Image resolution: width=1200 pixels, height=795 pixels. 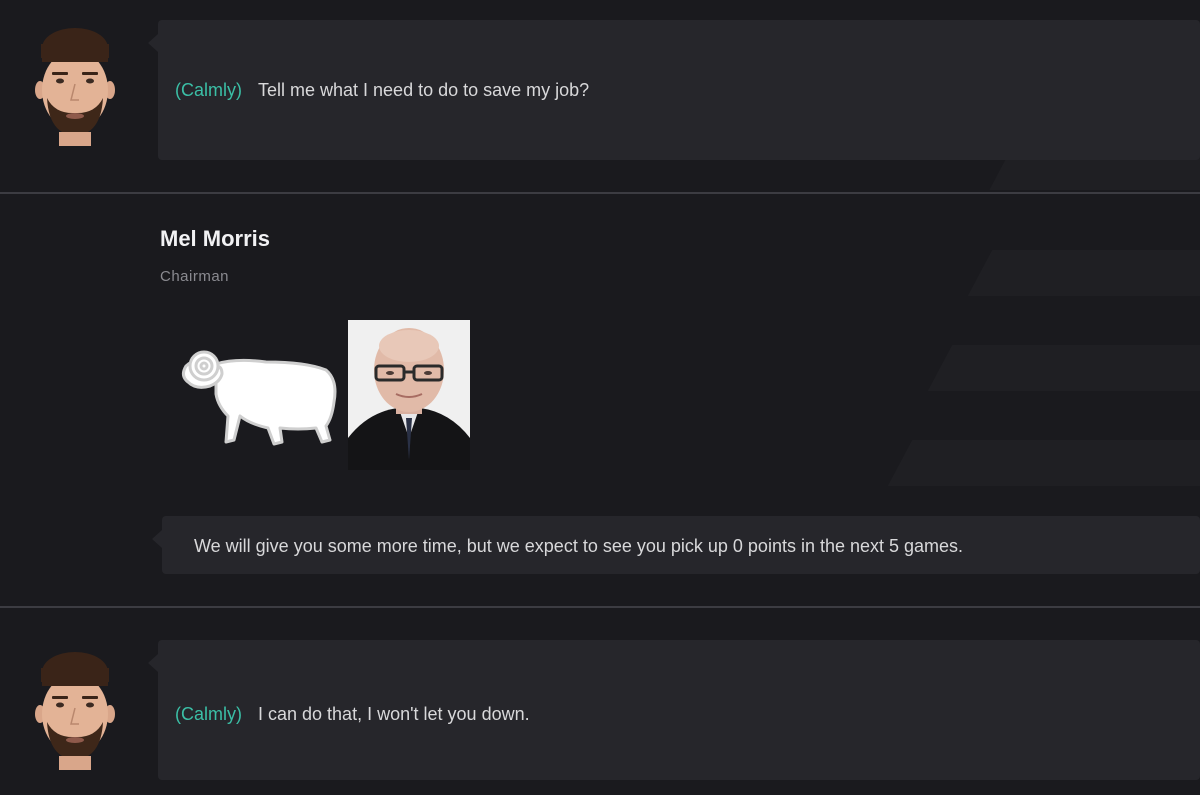 I want to click on message-text: I can do that, I won't let you down., so click(x=394, y=714).